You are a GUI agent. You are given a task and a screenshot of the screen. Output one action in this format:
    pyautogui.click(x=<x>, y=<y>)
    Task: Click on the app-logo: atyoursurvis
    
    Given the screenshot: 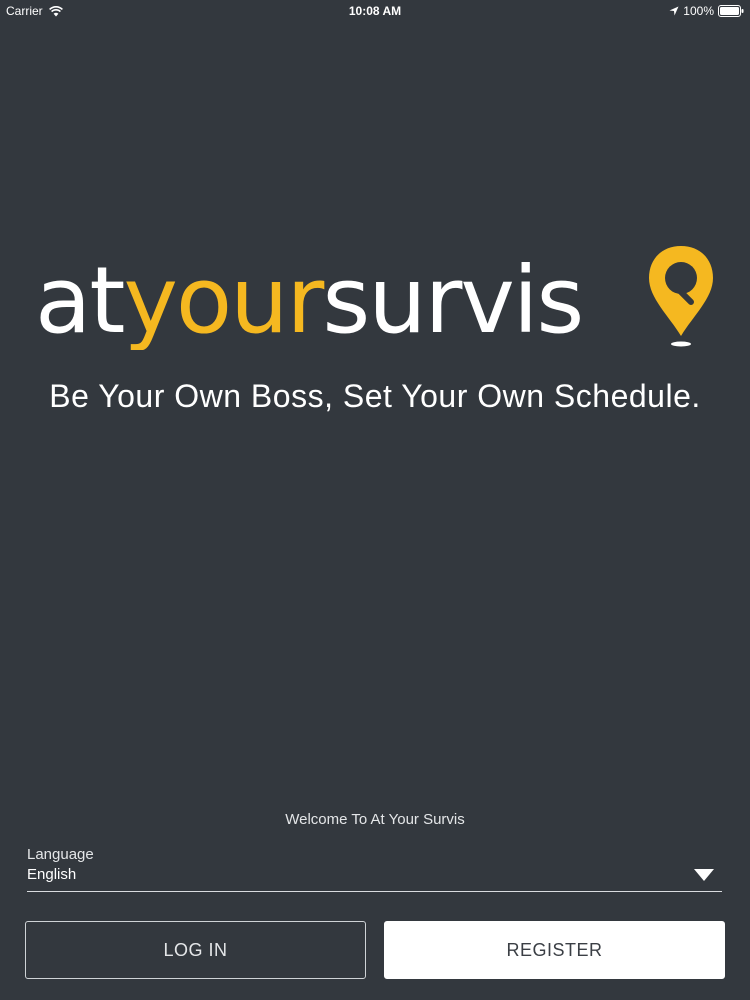 What is the action you would take?
    pyautogui.click(x=374, y=298)
    